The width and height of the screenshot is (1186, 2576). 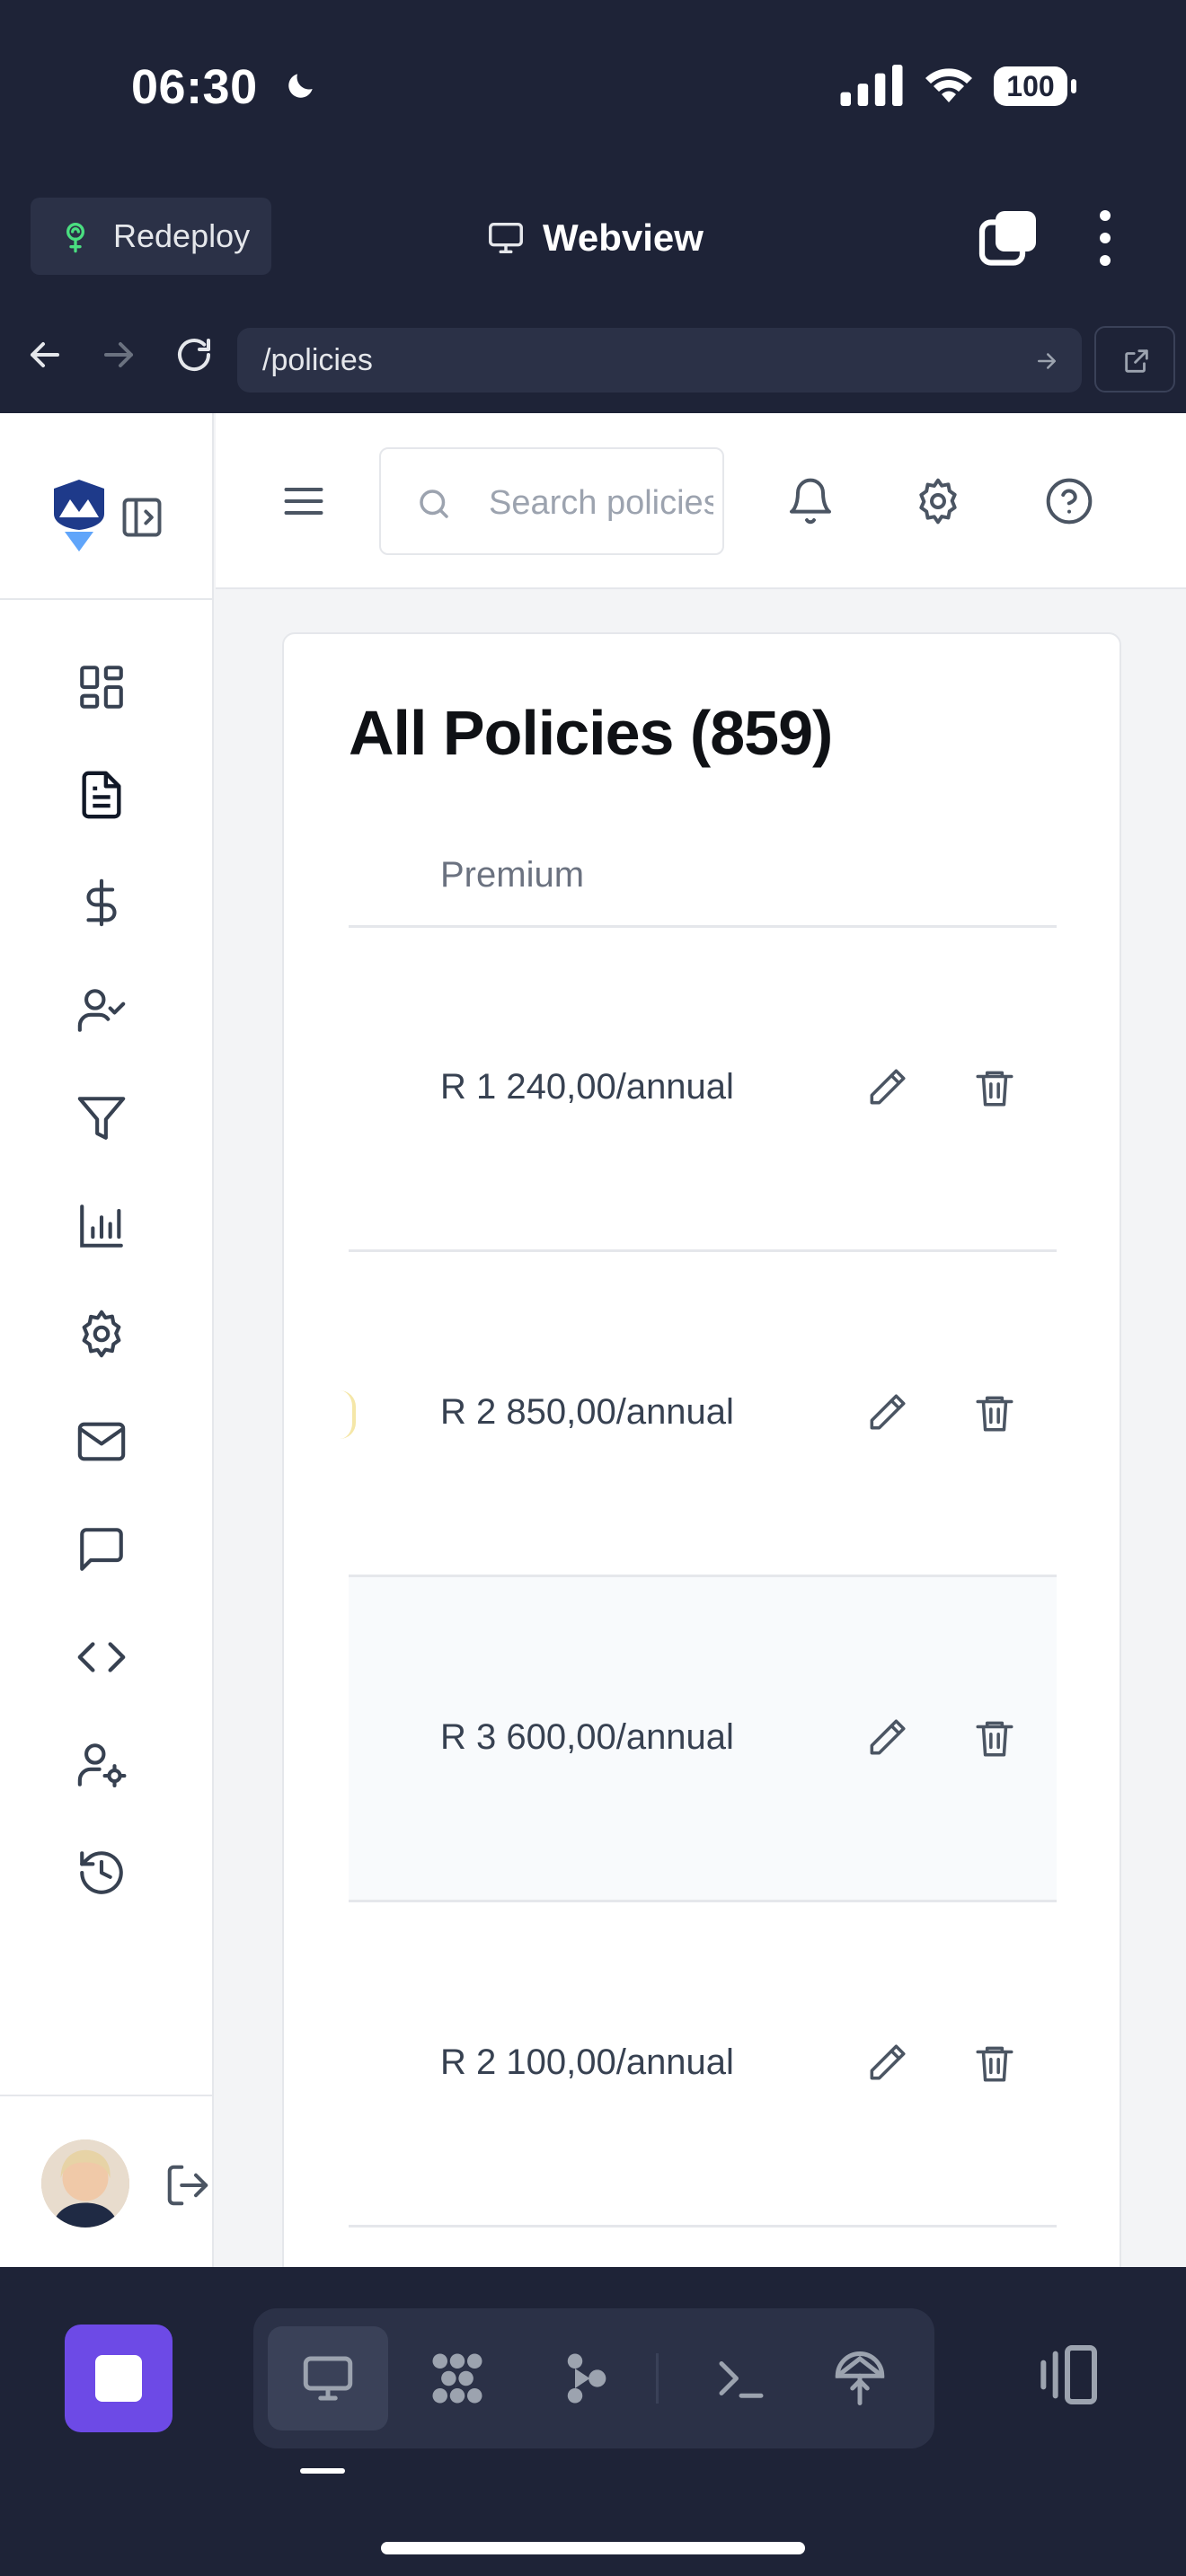 I want to click on sidebar-item-clients, so click(x=101, y=1010).